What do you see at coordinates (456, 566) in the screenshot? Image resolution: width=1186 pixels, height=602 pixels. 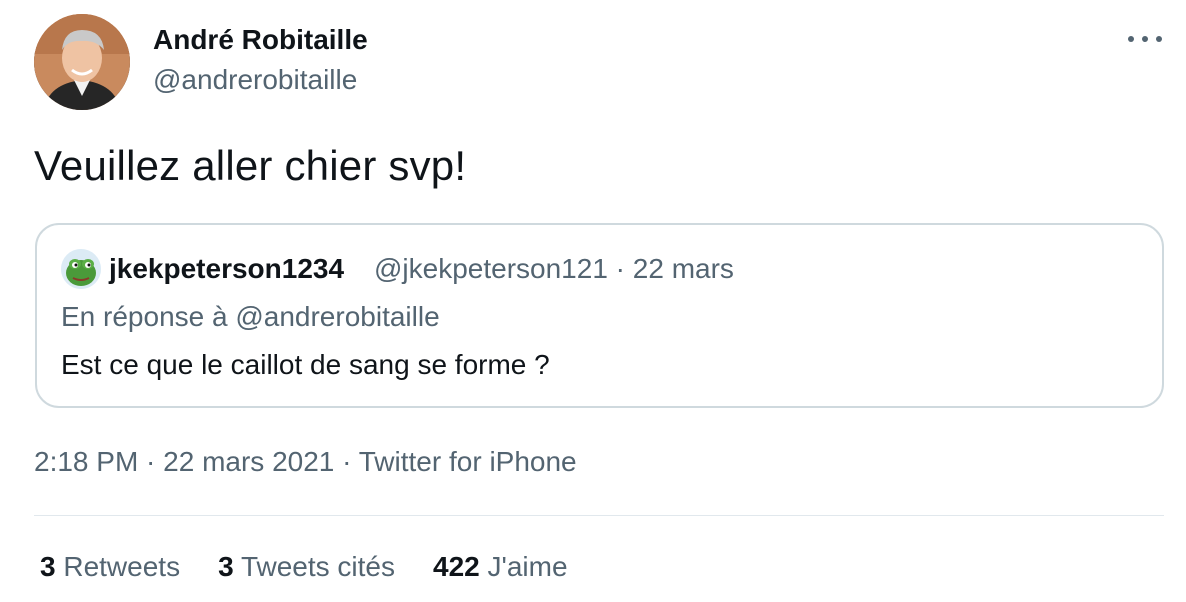 I see `likes-count: 422` at bounding box center [456, 566].